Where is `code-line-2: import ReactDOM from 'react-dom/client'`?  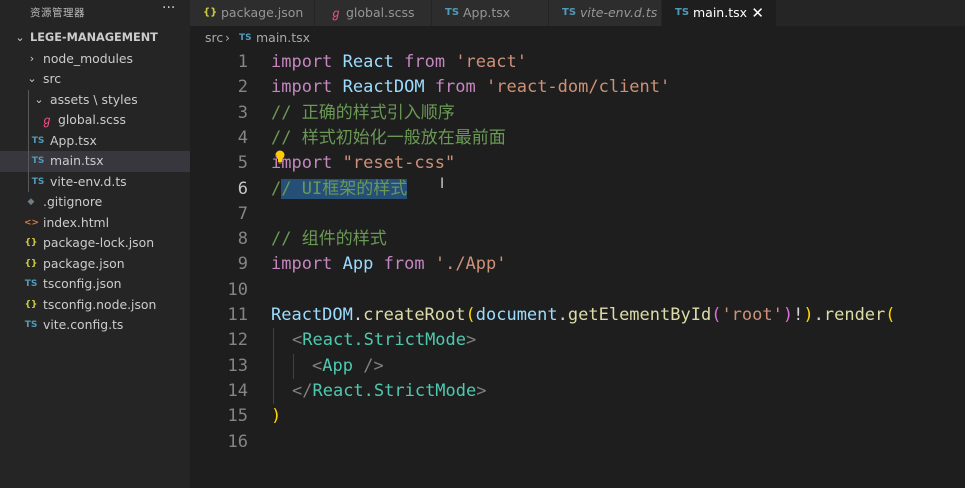 code-line-2: import ReactDOM from 'react-dom/client' is located at coordinates (470, 87).